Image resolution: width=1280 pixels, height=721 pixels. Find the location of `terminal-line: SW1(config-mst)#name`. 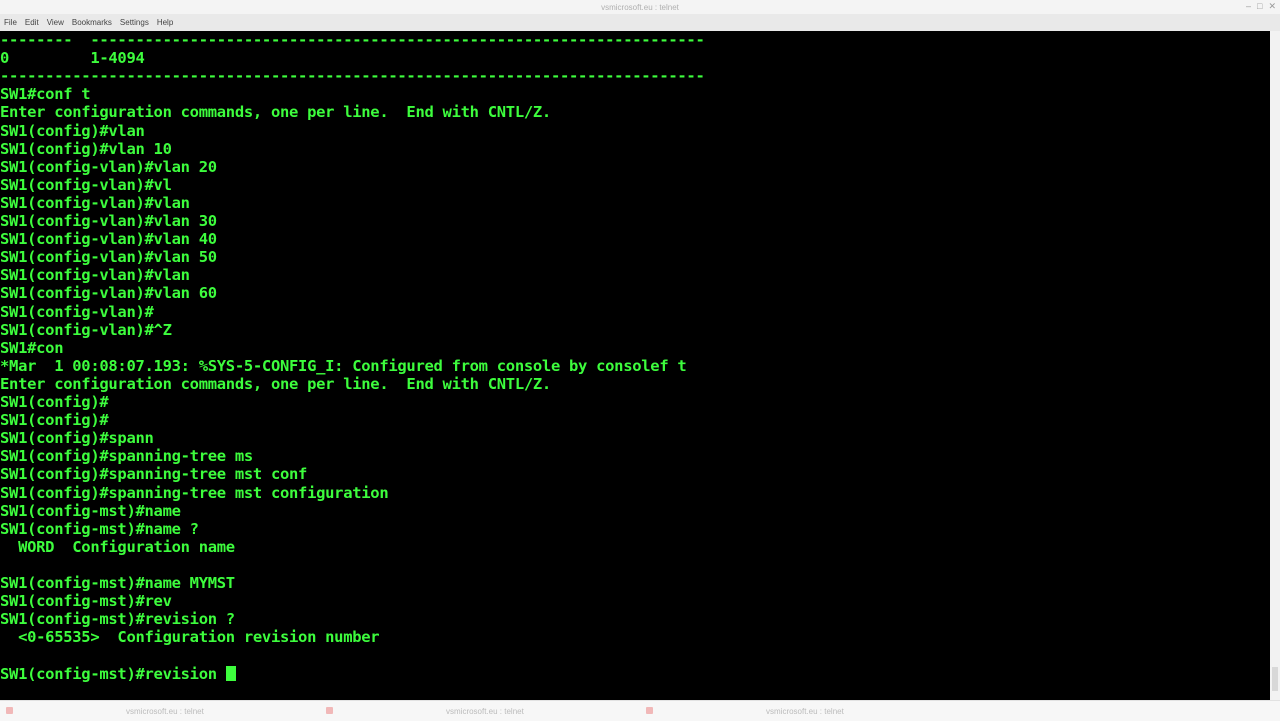

terminal-line: SW1(config-mst)#name is located at coordinates (90, 510).